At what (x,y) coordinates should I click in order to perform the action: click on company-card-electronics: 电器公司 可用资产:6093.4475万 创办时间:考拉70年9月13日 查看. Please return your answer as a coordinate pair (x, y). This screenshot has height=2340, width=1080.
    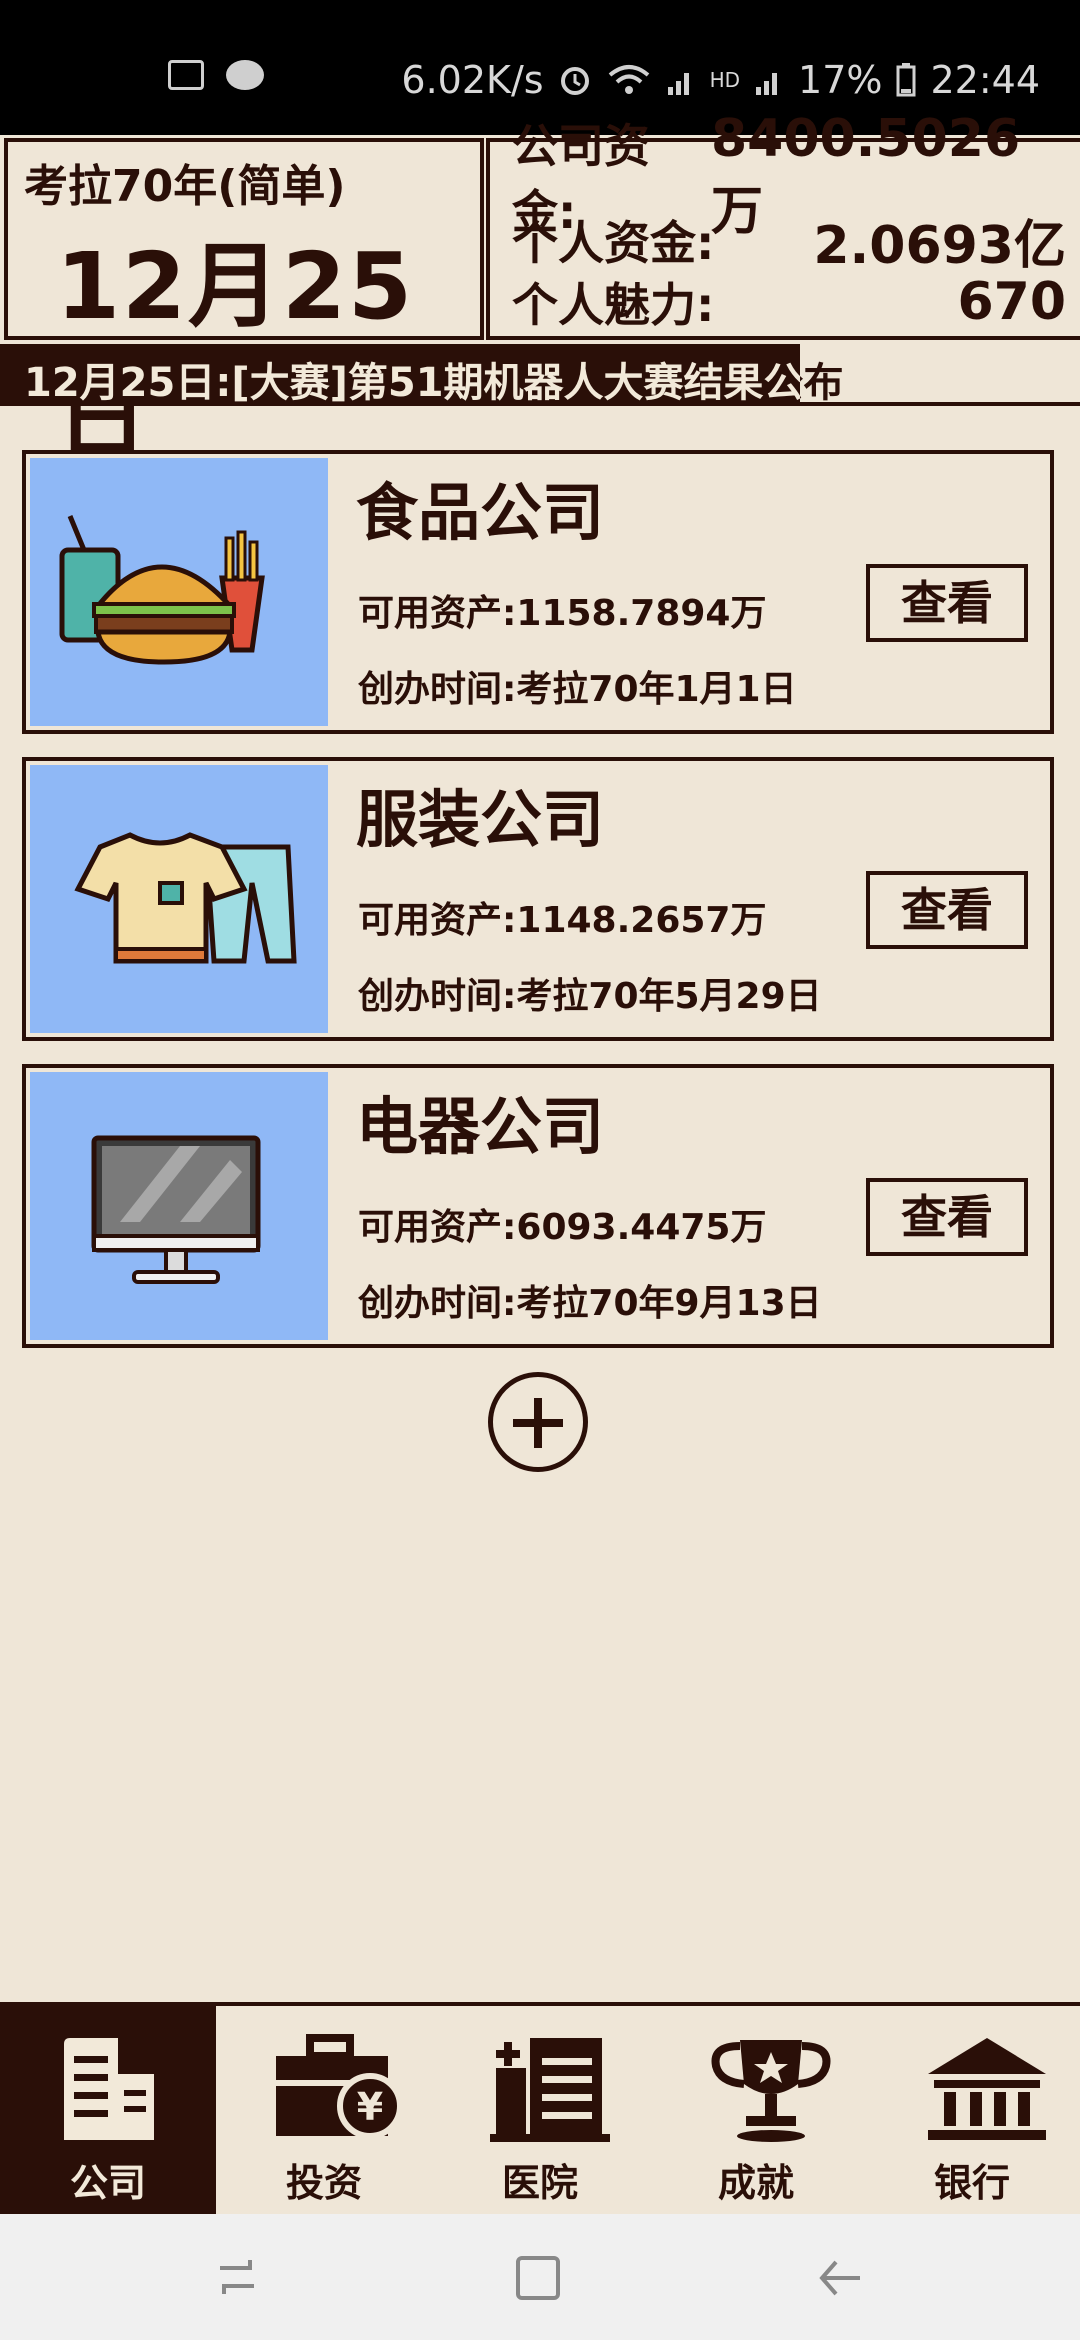
    Looking at the image, I should click on (538, 1206).